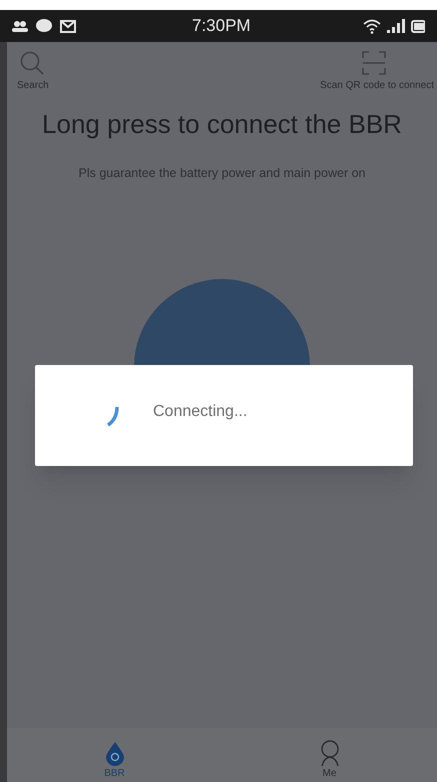 Image resolution: width=437 pixels, height=782 pixels. What do you see at coordinates (222, 173) in the screenshot?
I see `hint-text: Pls guarantee the battery power and main power on` at bounding box center [222, 173].